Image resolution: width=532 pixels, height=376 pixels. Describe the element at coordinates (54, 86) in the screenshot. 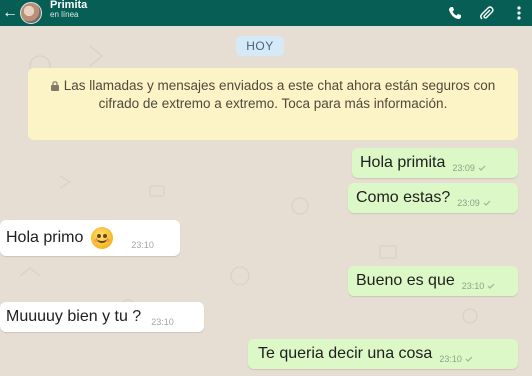

I see `lock-icon` at that location.